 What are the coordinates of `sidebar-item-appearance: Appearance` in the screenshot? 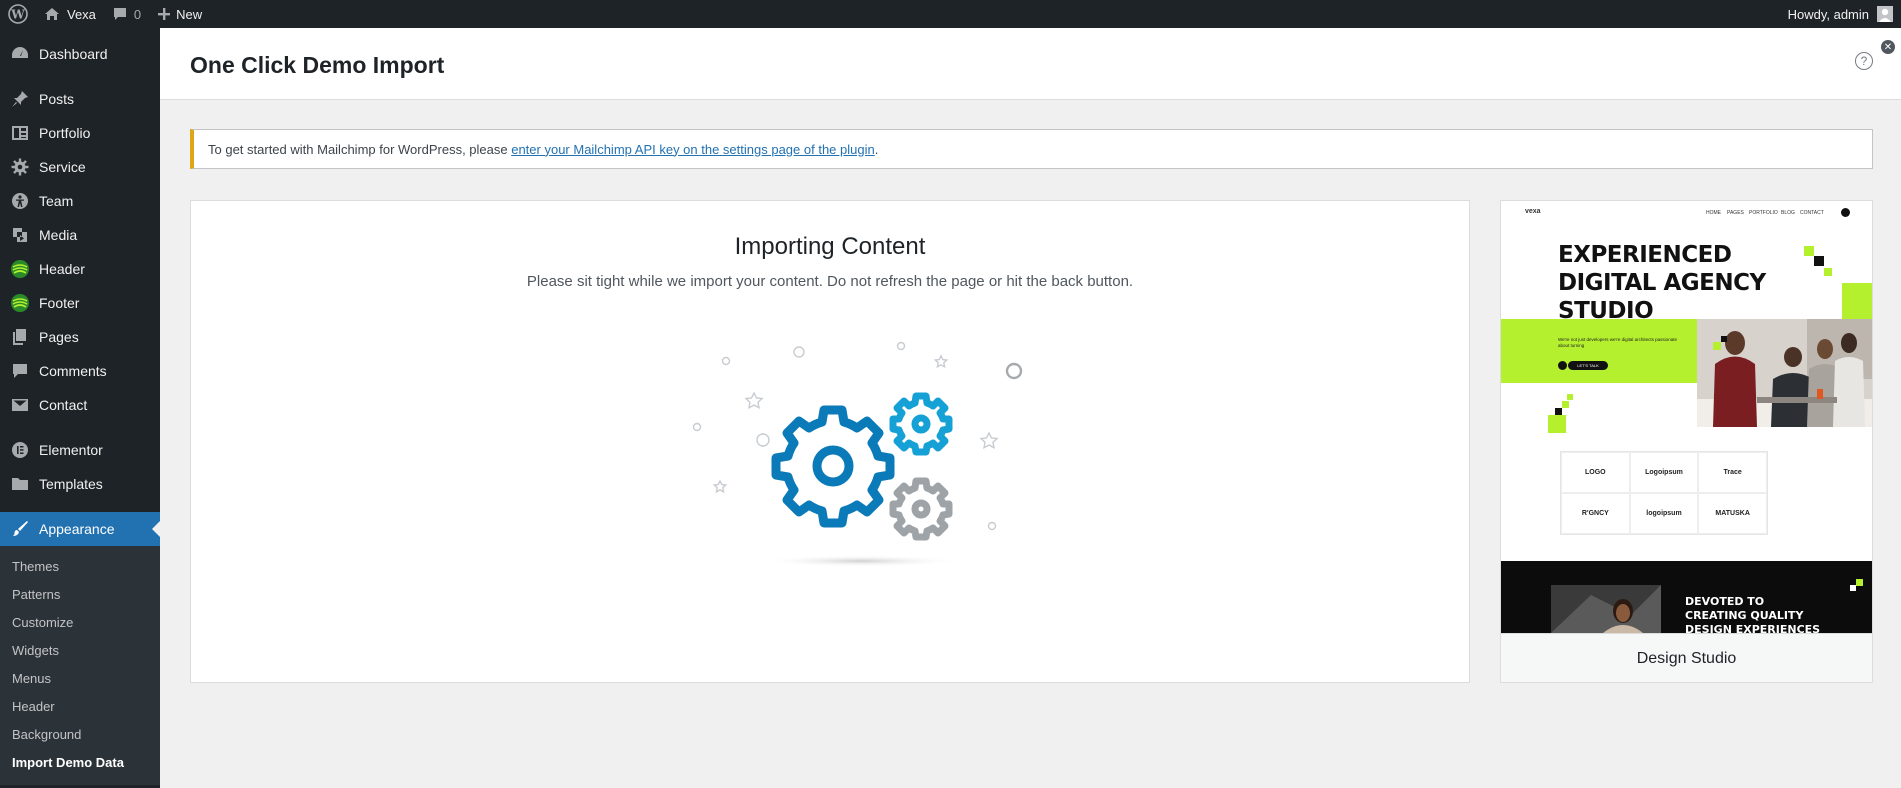 It's located at (80, 529).